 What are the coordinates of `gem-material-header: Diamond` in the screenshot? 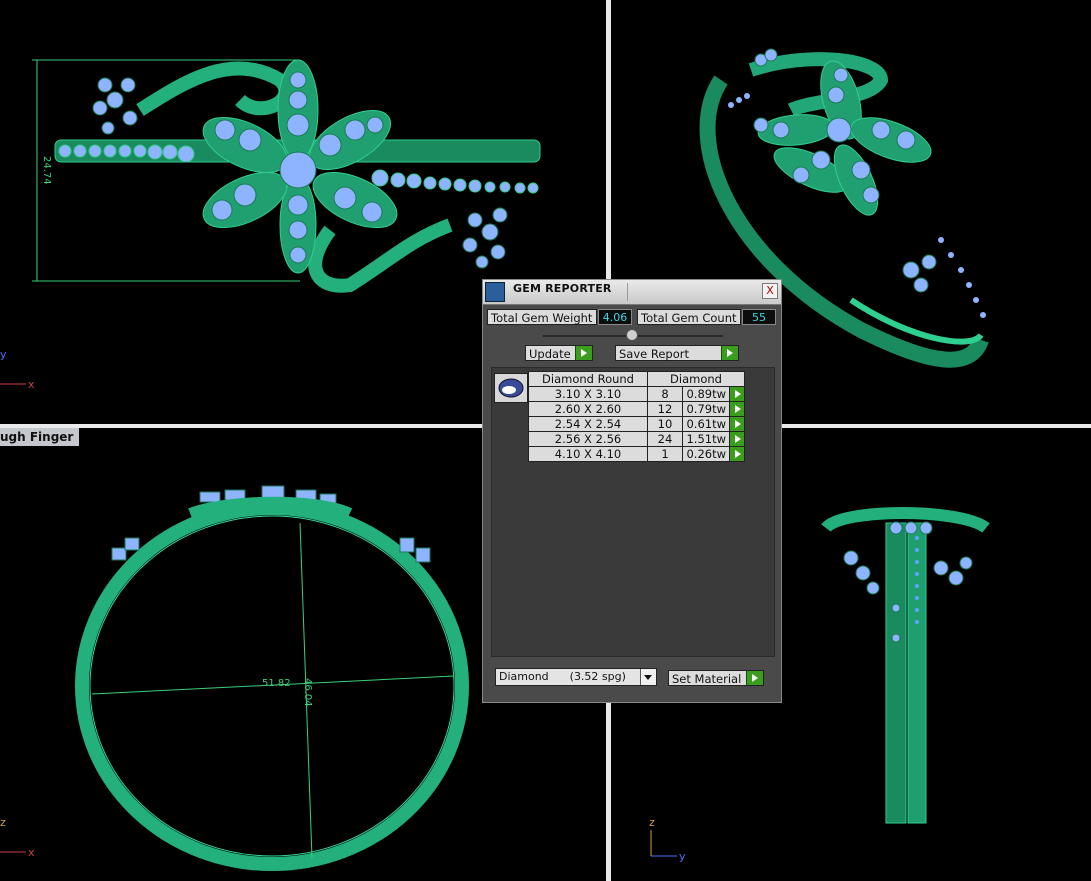 It's located at (696, 379).